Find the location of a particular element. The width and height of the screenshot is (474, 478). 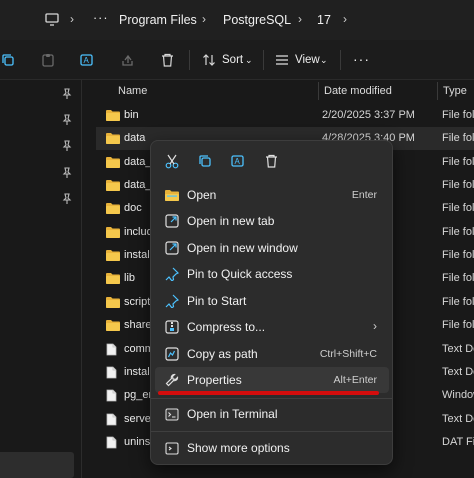

svg-text: A is located at coordinates (86, 60).